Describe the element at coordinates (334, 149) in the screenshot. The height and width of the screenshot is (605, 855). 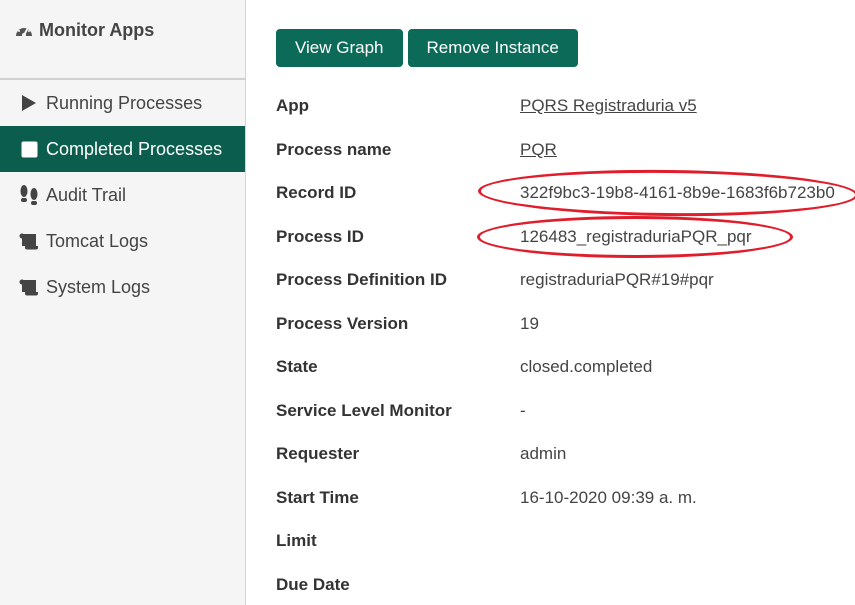
I see `detail-label: Process name` at that location.